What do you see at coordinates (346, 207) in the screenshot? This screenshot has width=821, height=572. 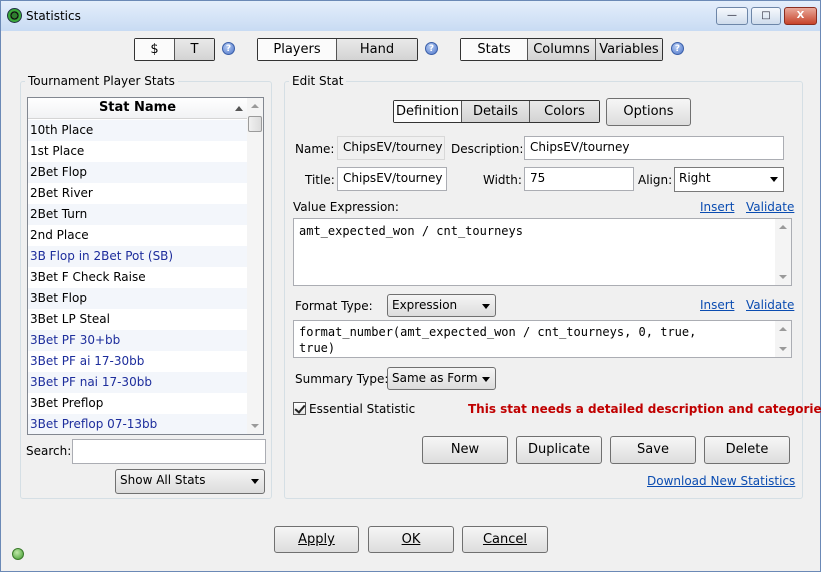 I see `value-expression-label: Value Expression:` at bounding box center [346, 207].